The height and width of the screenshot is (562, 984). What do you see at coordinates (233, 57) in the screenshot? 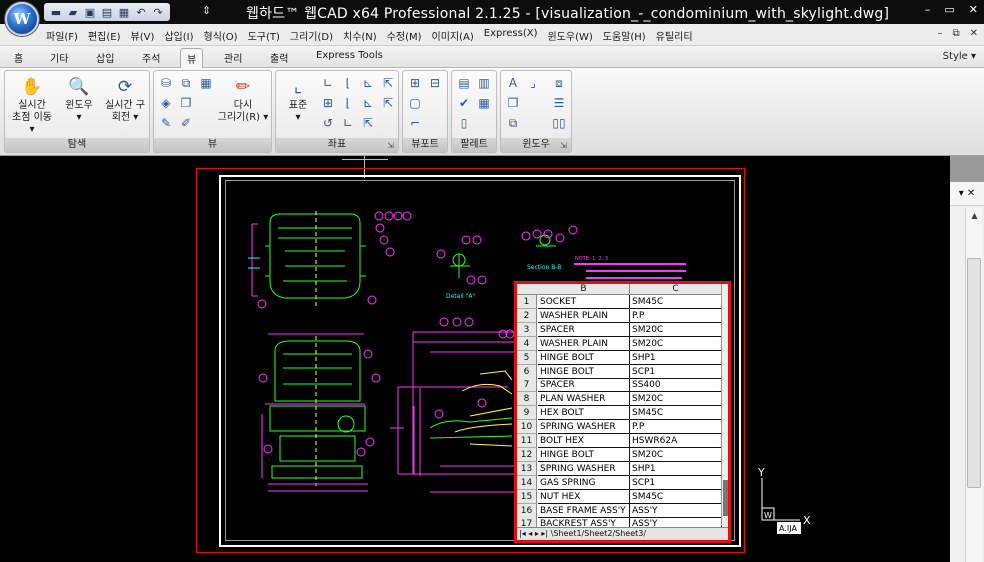
I see `tab-manage: 관리` at bounding box center [233, 57].